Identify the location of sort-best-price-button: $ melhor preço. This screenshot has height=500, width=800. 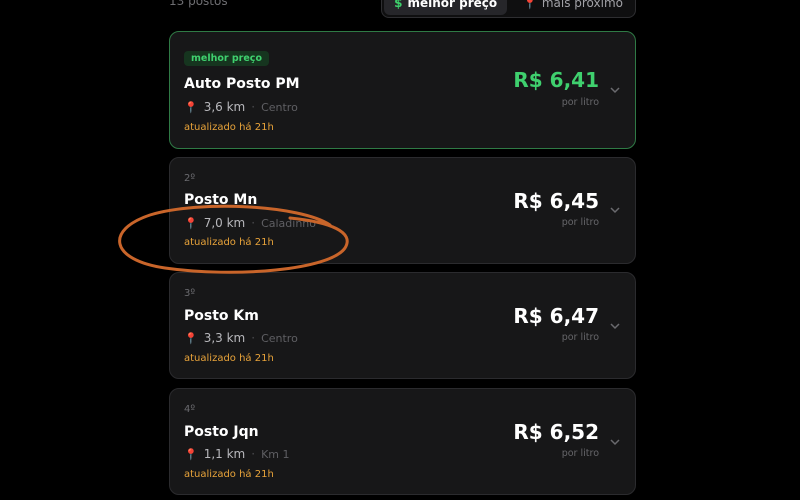
(446, 7).